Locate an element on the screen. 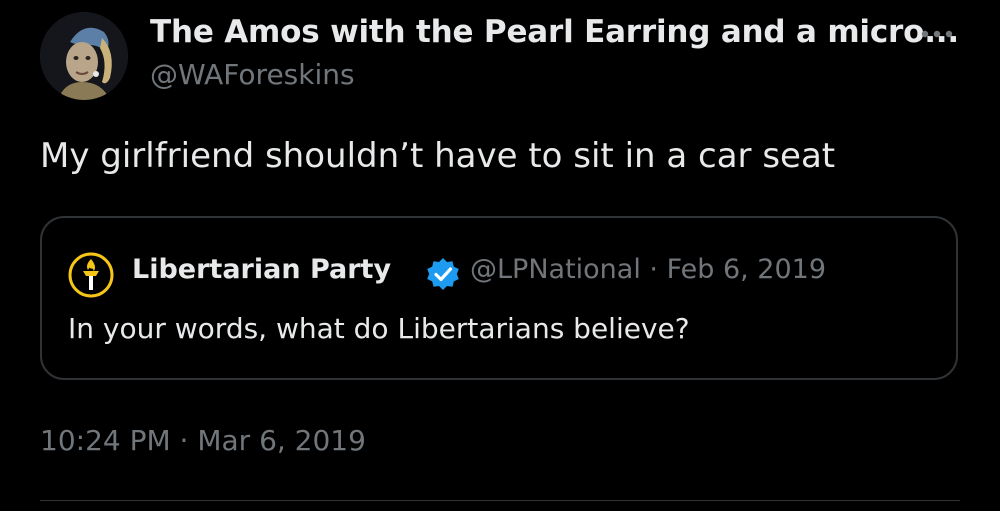 The height and width of the screenshot is (511, 1000). author-handle: @WAForeskins is located at coordinates (252, 74).